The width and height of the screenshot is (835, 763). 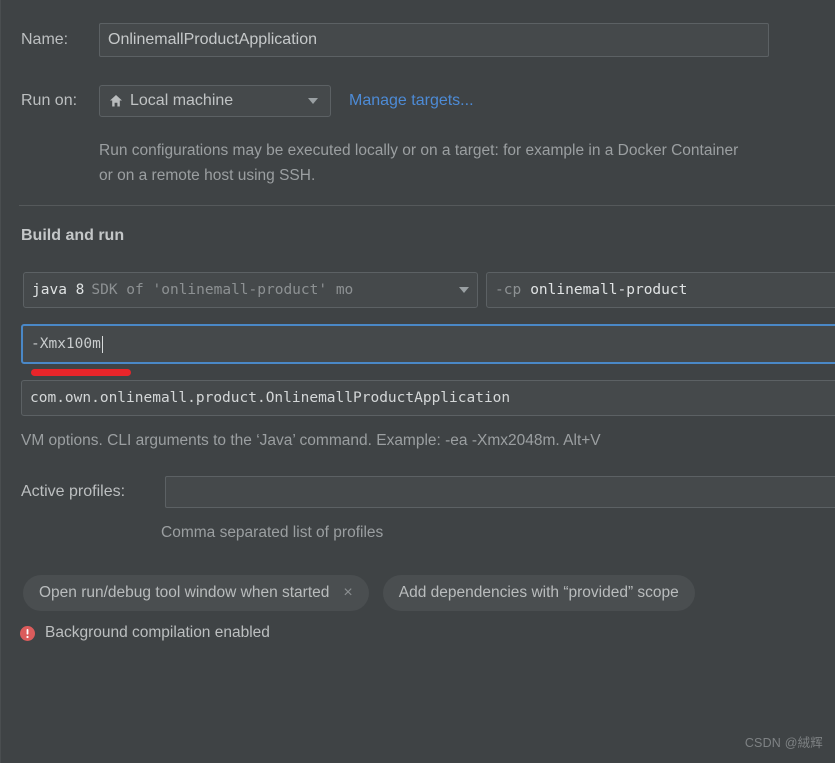 What do you see at coordinates (347, 593) in the screenshot?
I see `close-icon: ×` at bounding box center [347, 593].